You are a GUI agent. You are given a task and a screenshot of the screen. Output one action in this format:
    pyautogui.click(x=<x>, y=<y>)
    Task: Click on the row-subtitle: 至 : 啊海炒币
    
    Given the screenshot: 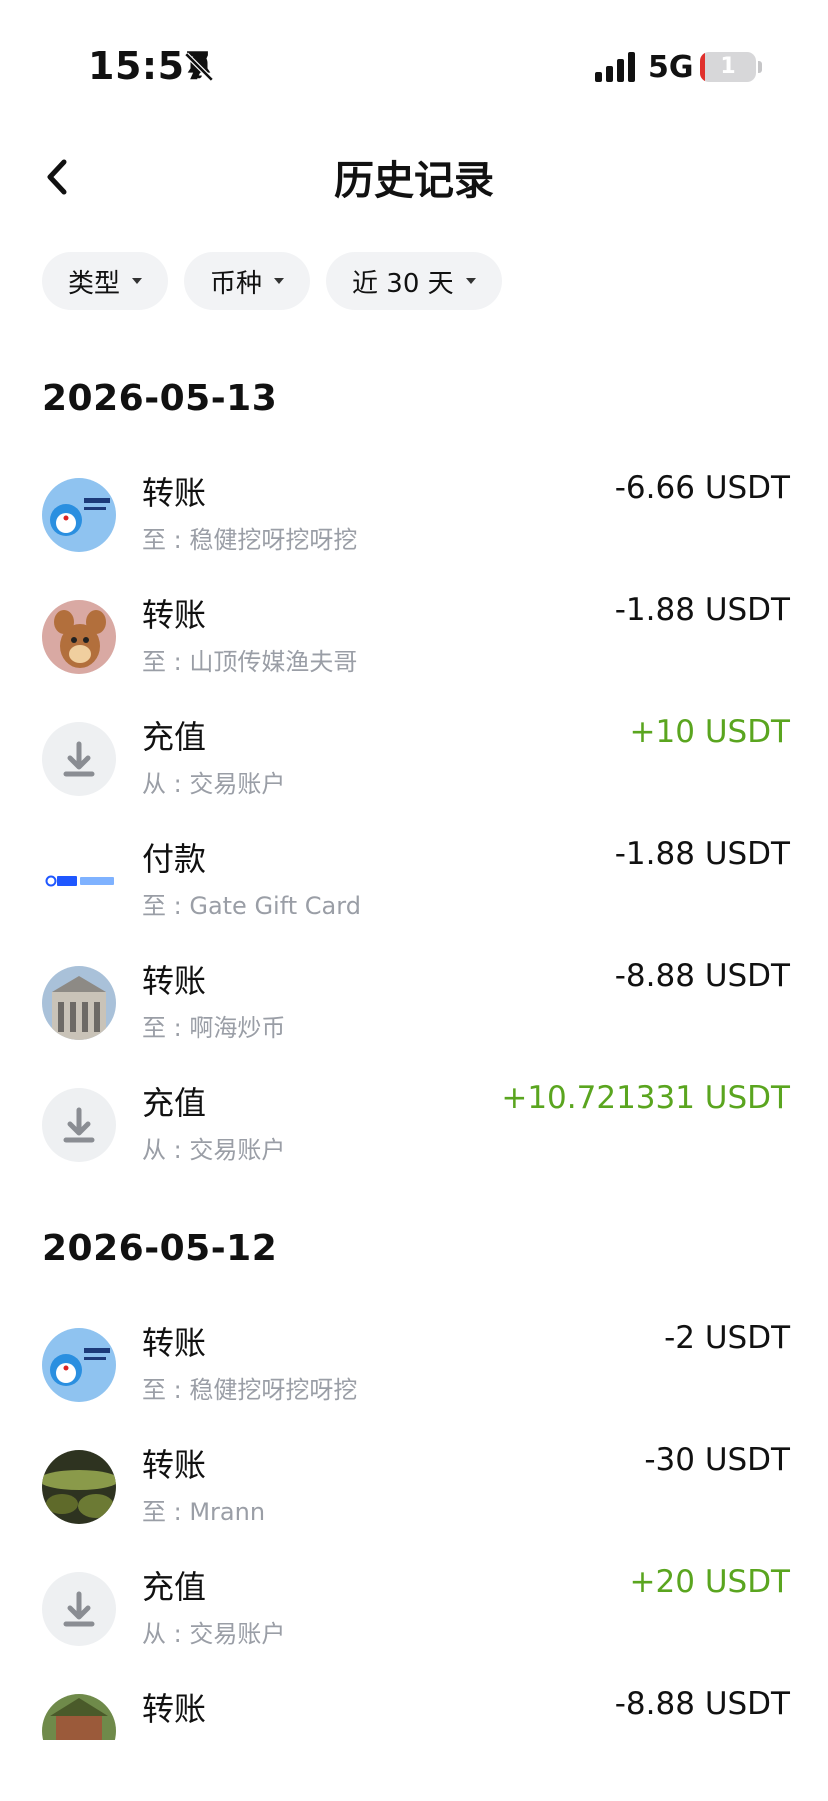 What is the action you would take?
    pyautogui.click(x=214, y=1028)
    